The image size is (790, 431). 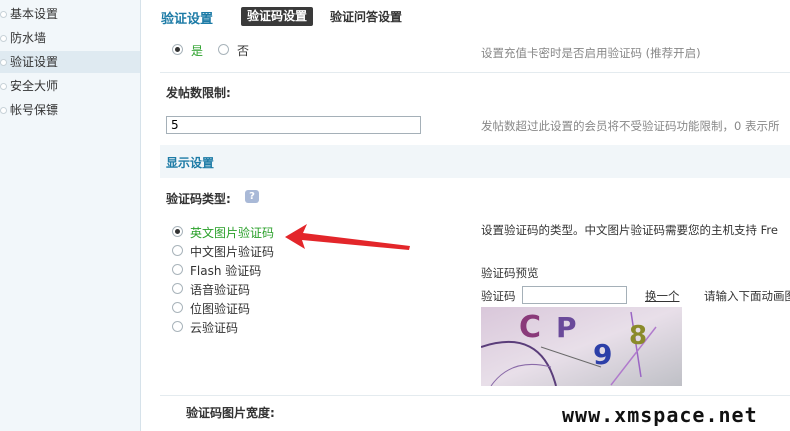 What do you see at coordinates (177, 231) in the screenshot?
I see `radio-captcha-english` at bounding box center [177, 231].